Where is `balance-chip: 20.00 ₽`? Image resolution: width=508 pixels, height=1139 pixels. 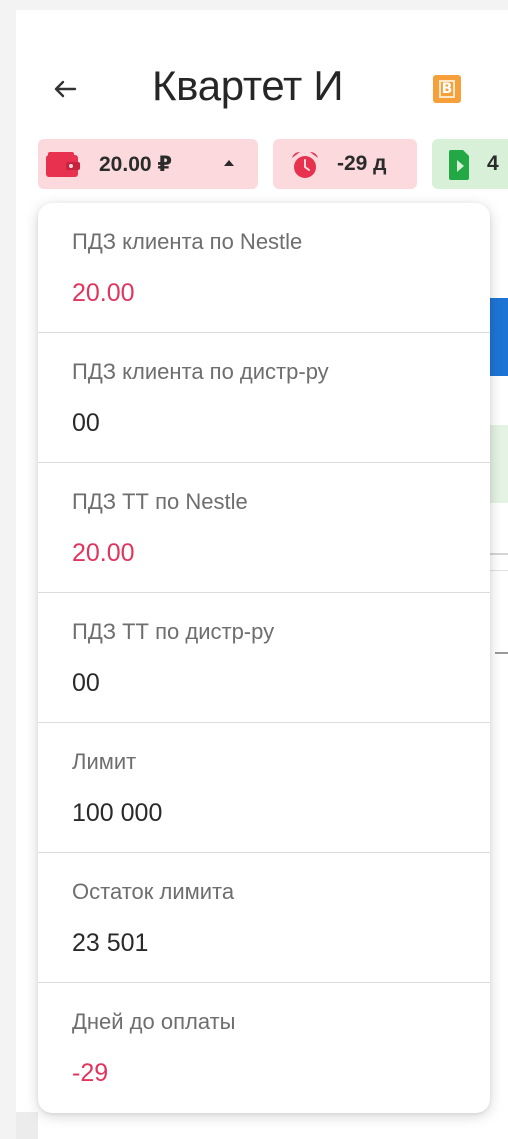
balance-chip: 20.00 ₽ is located at coordinates (148, 164).